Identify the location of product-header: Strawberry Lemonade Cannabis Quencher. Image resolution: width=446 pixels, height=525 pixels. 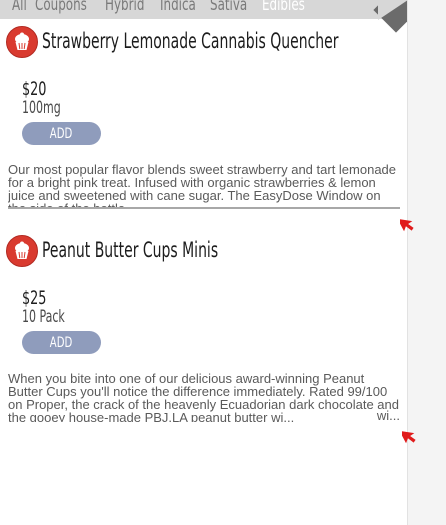
(203, 42).